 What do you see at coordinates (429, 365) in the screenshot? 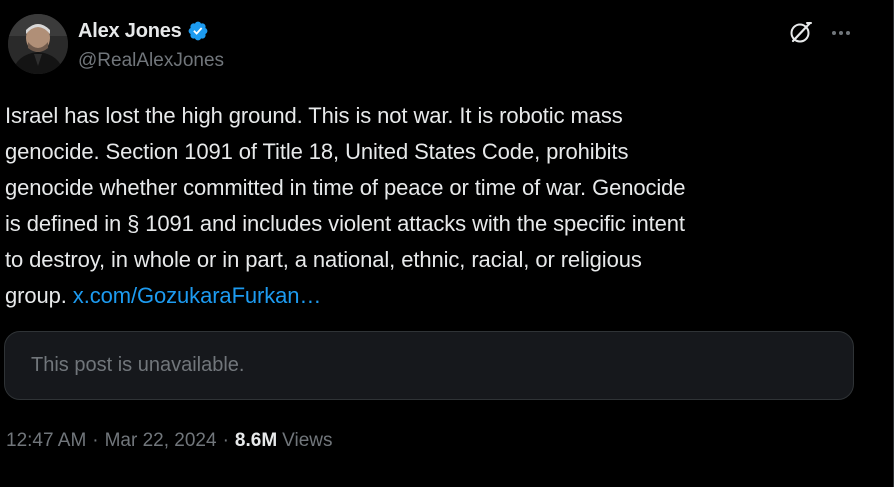
I see `quoted-post-unavailable: This post is unavailable.` at bounding box center [429, 365].